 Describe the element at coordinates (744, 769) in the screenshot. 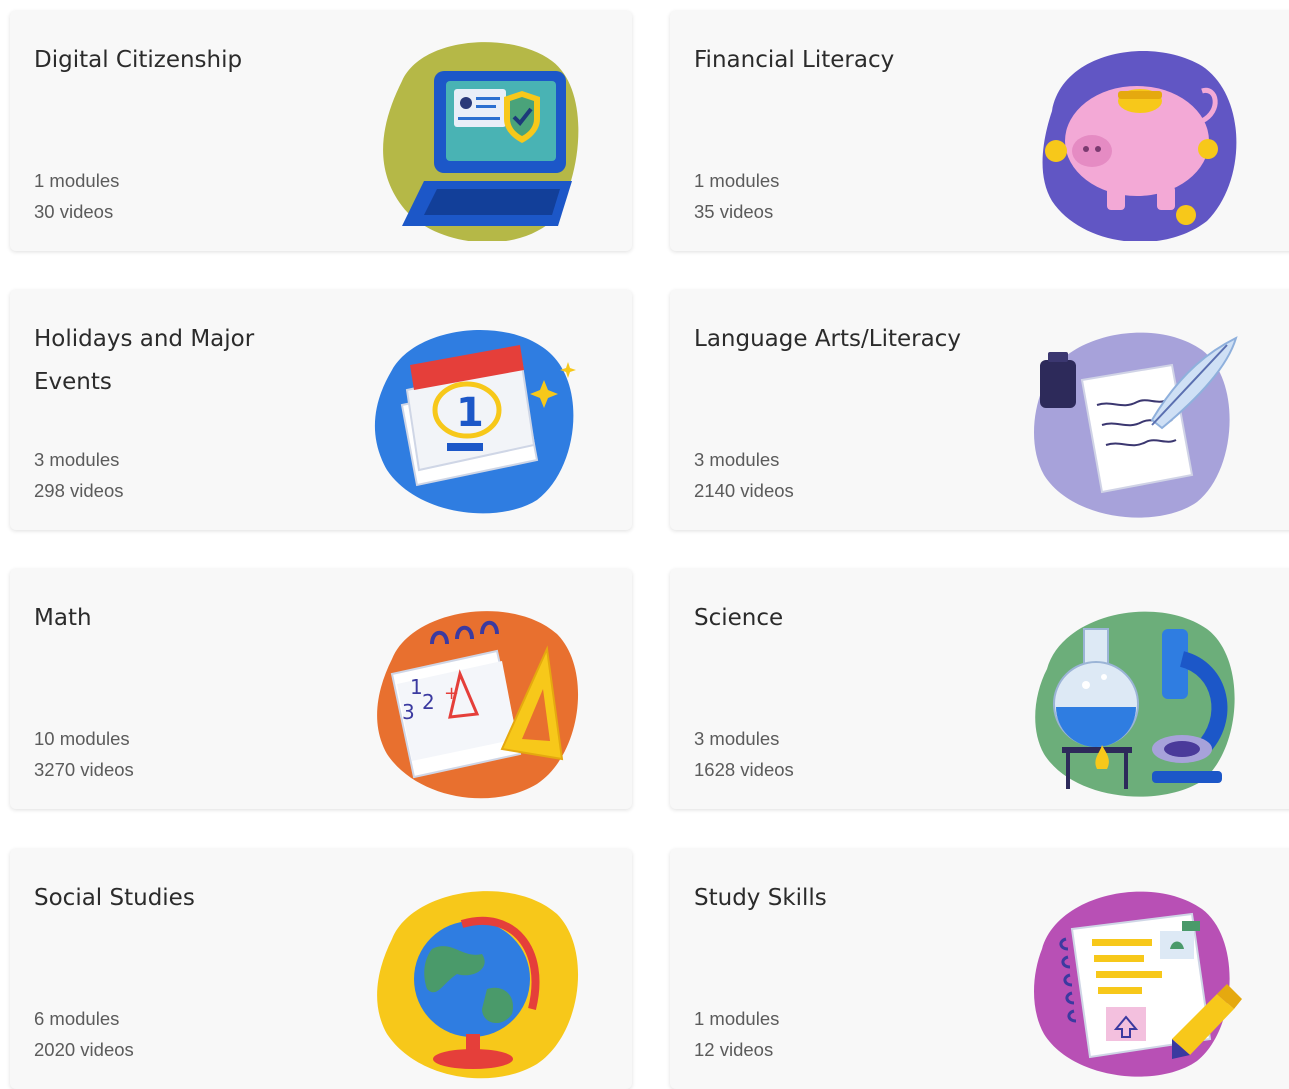

I see `videos-count: 1628 videos` at that location.